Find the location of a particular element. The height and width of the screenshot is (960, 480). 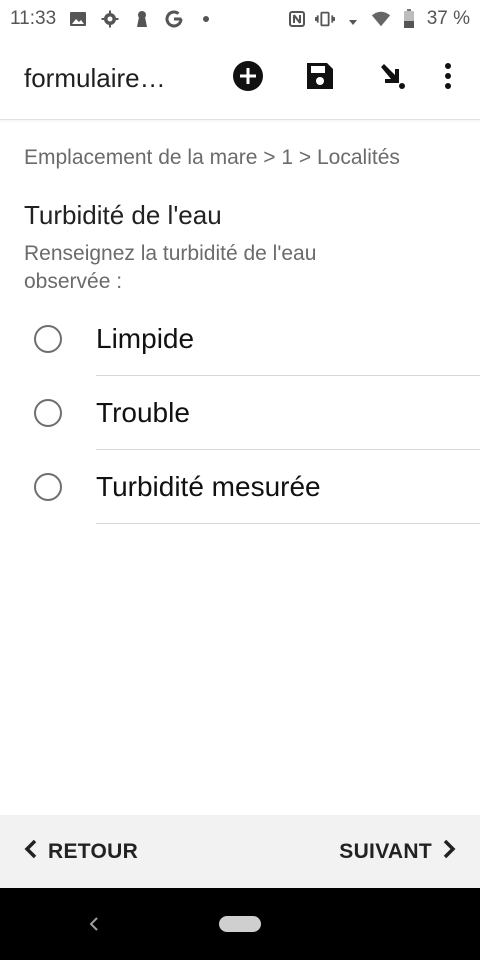

back-button-label: RETOUR is located at coordinates (93, 851).